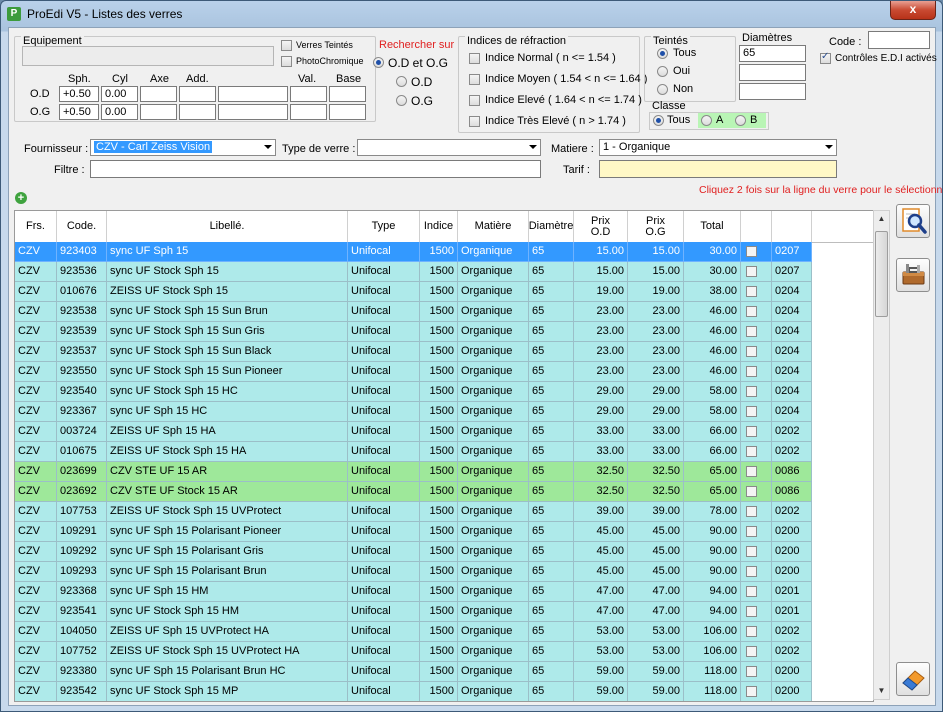 Image resolution: width=943 pixels, height=712 pixels. I want to click on column-header-libelle: Libellé., so click(227, 226).